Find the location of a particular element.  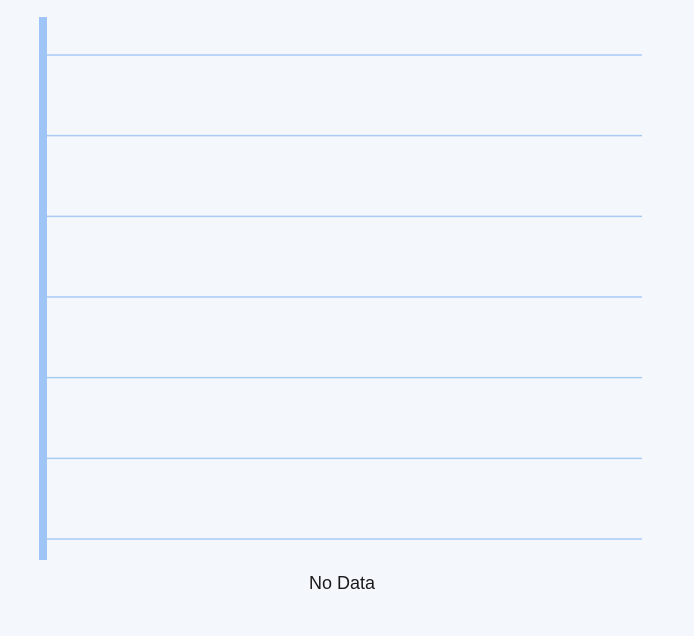

y-axis is located at coordinates (43, 288).